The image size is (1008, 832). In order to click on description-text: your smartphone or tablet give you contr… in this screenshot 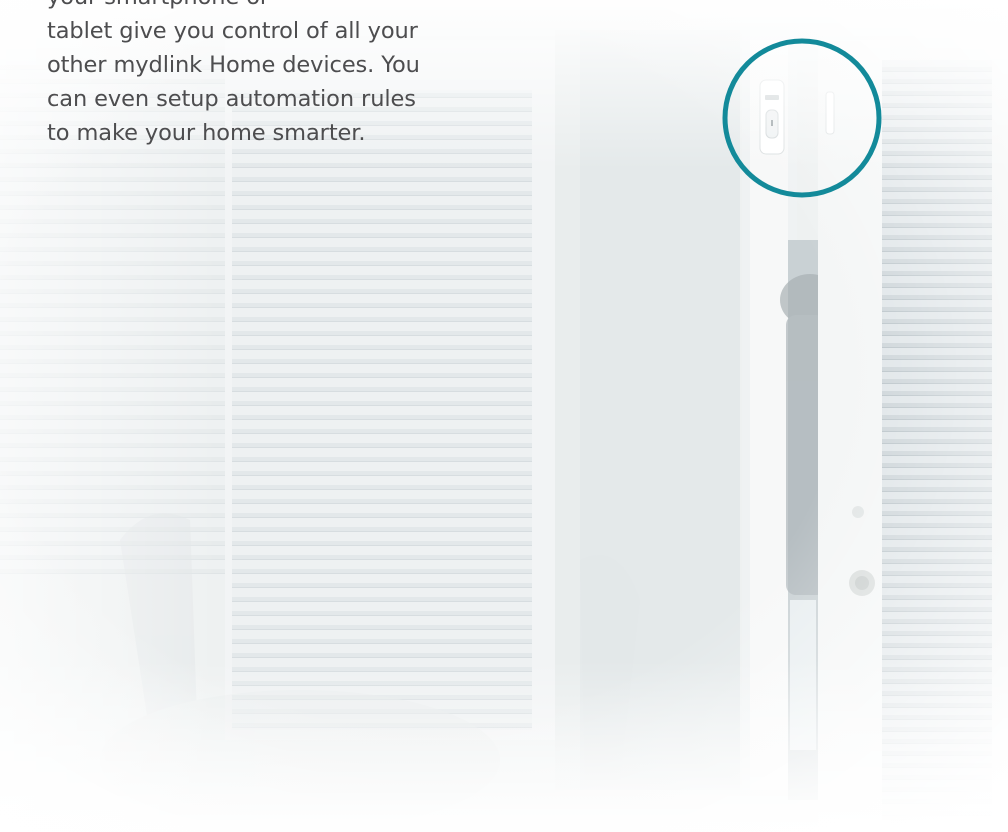, I will do `click(277, 75)`.